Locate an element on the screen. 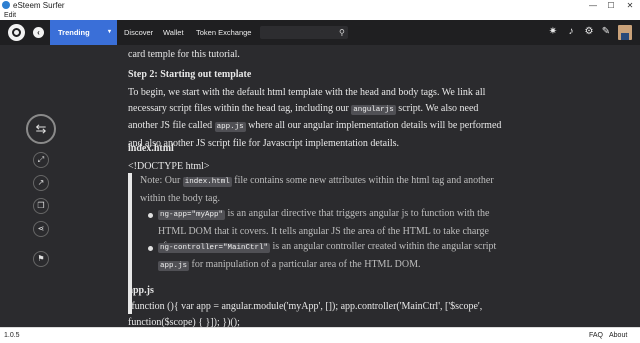  inline-code: index.html is located at coordinates (207, 182).